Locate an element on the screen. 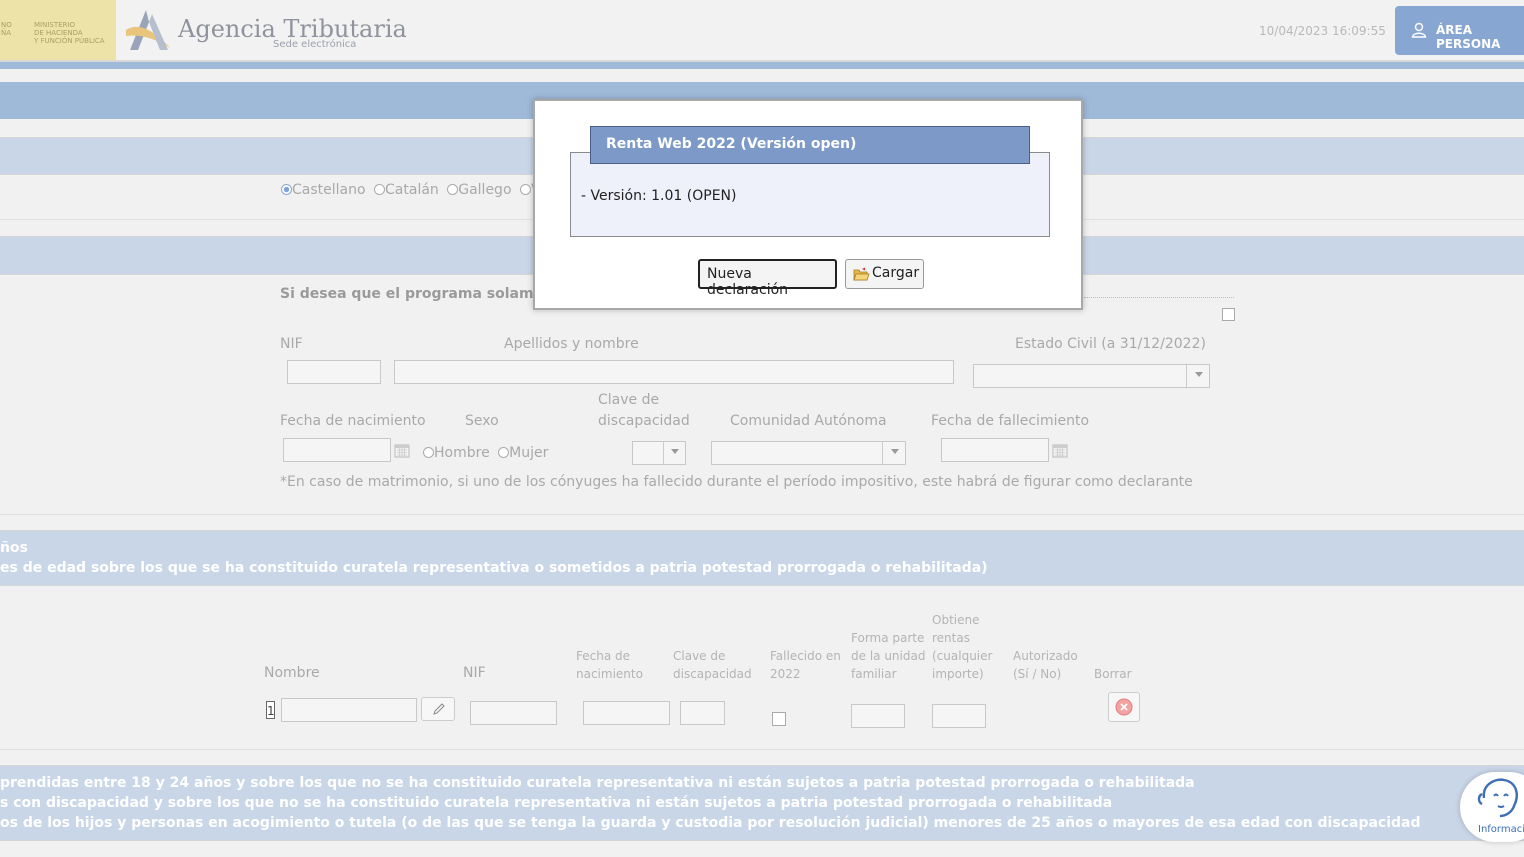  language-castellano-label: Castellano is located at coordinates (329, 190).